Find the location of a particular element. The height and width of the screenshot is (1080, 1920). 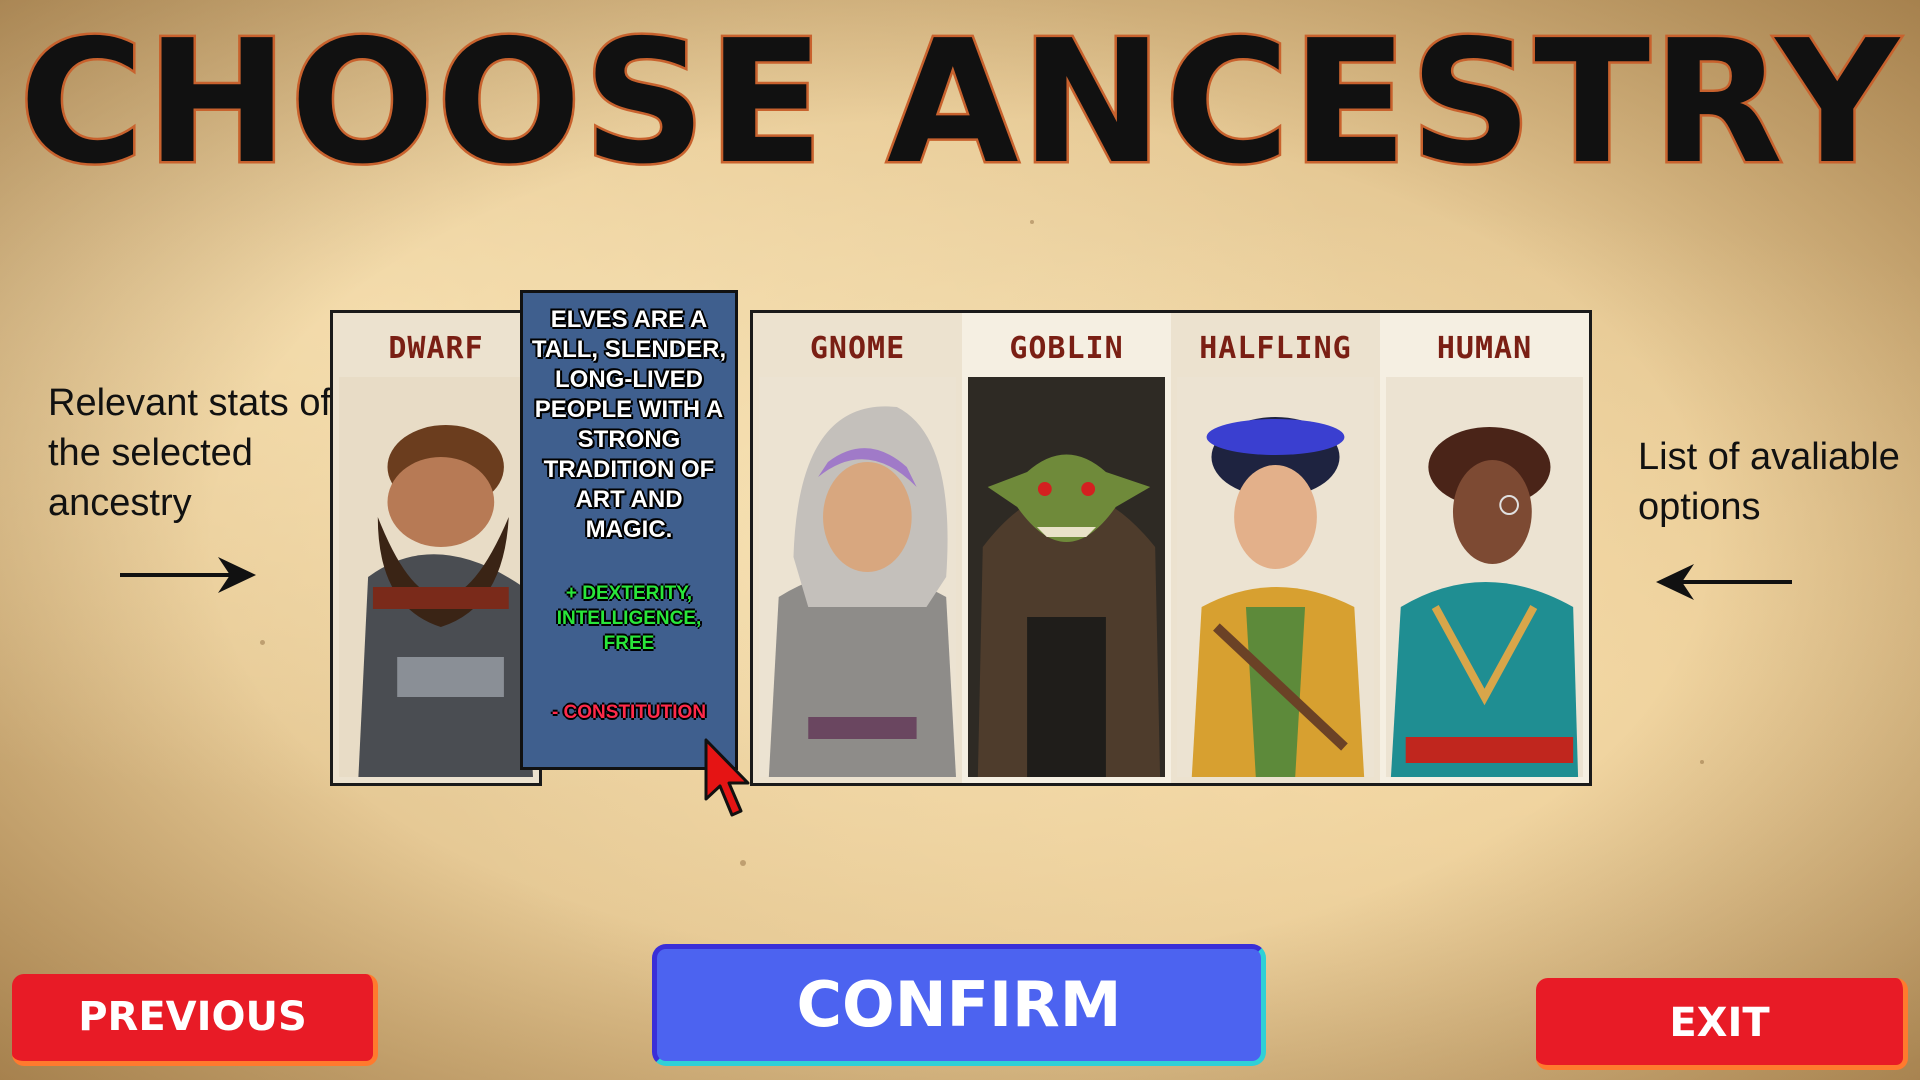

ancestry-card-halfling: HALFLING is located at coordinates (1275, 548).